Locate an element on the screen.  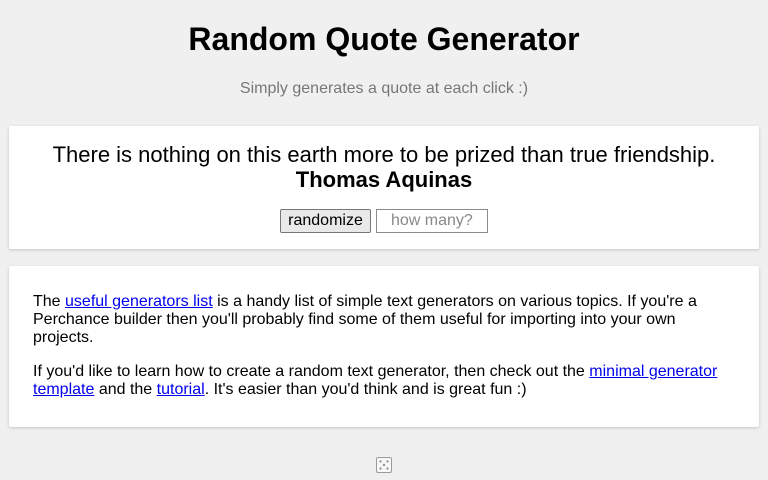
dice-icon is located at coordinates (384, 465).